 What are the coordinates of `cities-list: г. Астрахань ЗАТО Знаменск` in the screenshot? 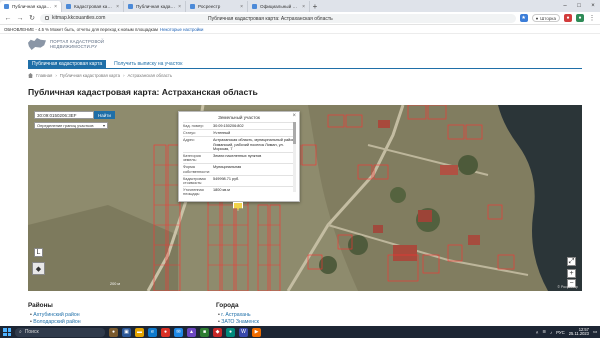 It's located at (238, 318).